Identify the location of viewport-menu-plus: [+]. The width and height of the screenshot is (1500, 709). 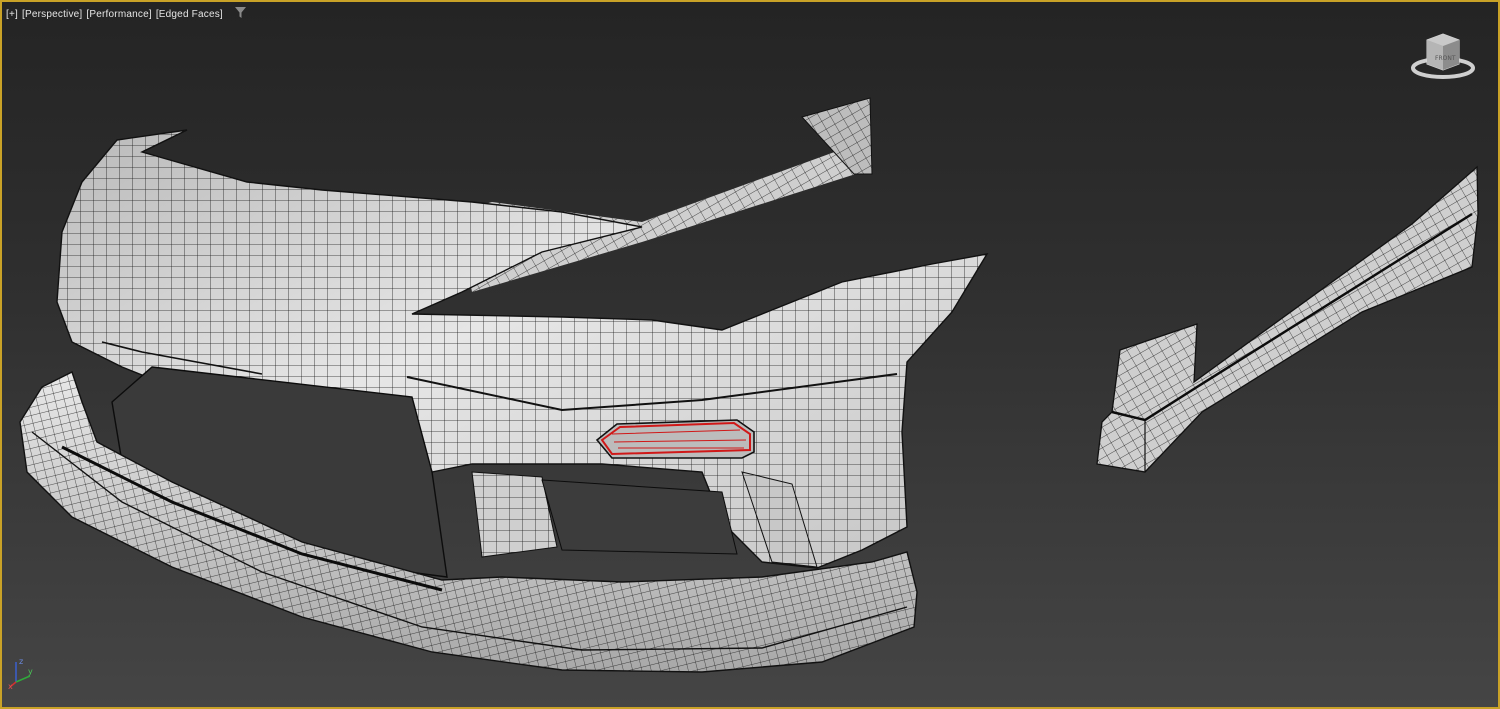
(12, 14).